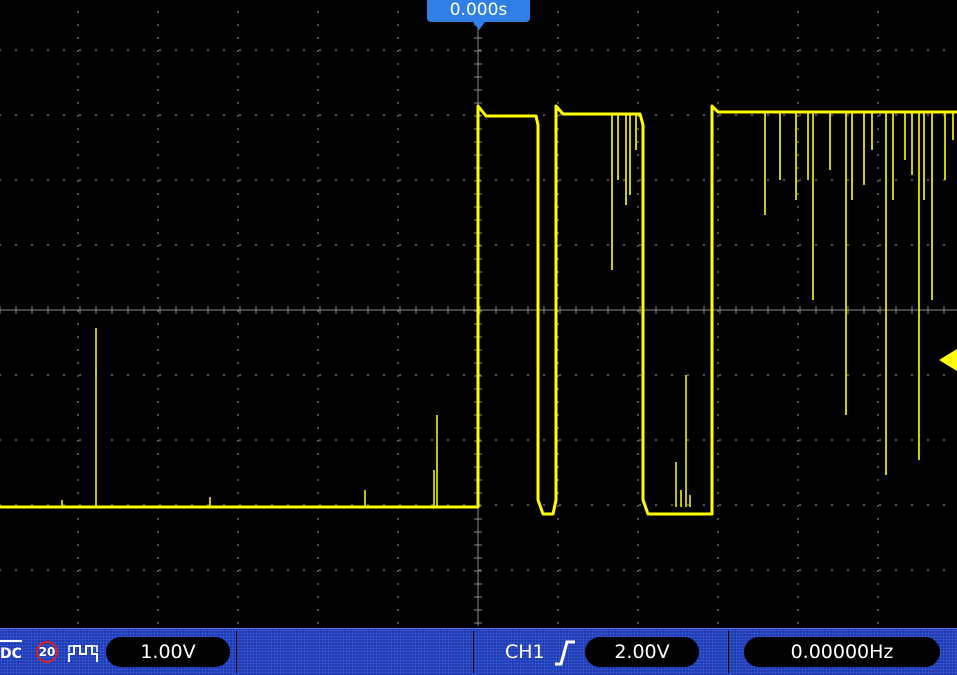 The image size is (957, 675). I want to click on trigger-level-marker-icon, so click(948, 360).